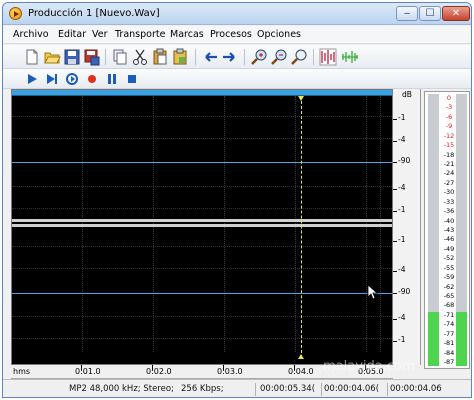 The height and width of the screenshot is (400, 474). I want to click on spectrum-view-icon, so click(350, 57).